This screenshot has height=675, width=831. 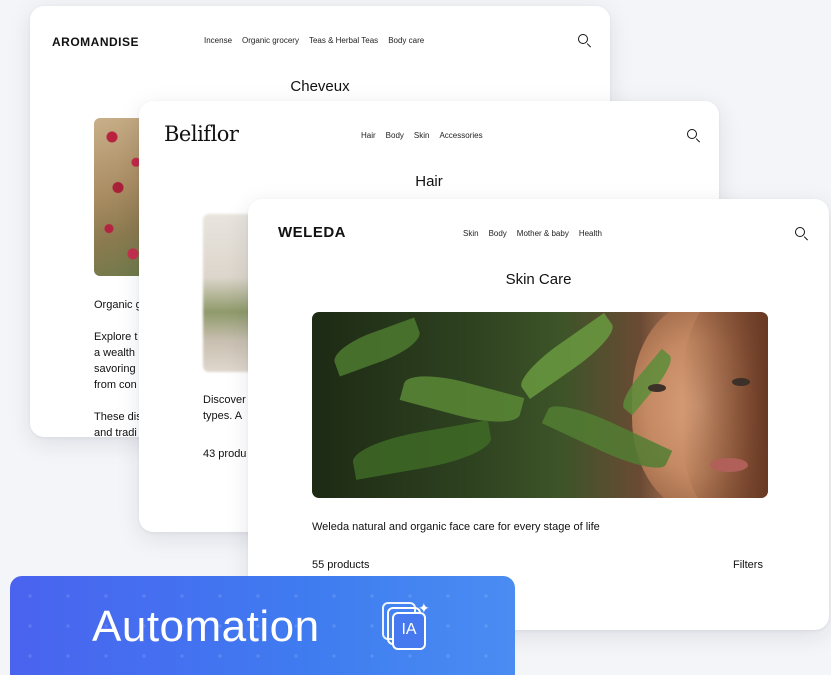 What do you see at coordinates (201, 134) in the screenshot?
I see `beliflor-logo: Beliflor` at bounding box center [201, 134].